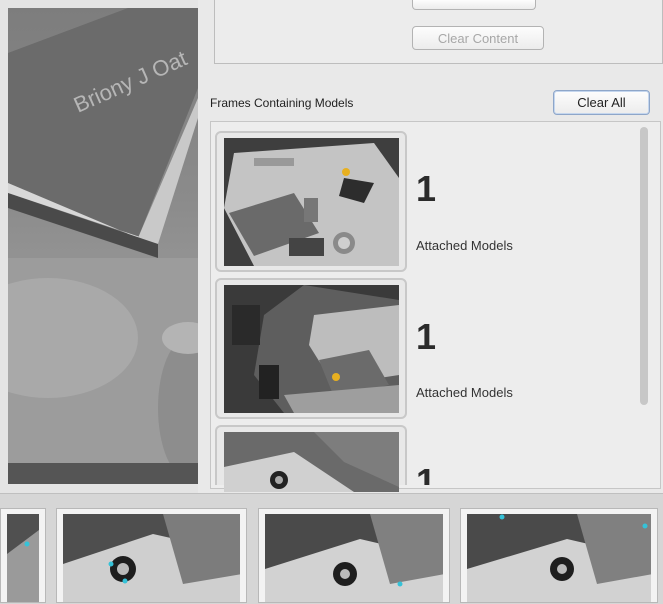 The height and width of the screenshot is (604, 663). What do you see at coordinates (474, 5) in the screenshot?
I see `partial-button` at bounding box center [474, 5].